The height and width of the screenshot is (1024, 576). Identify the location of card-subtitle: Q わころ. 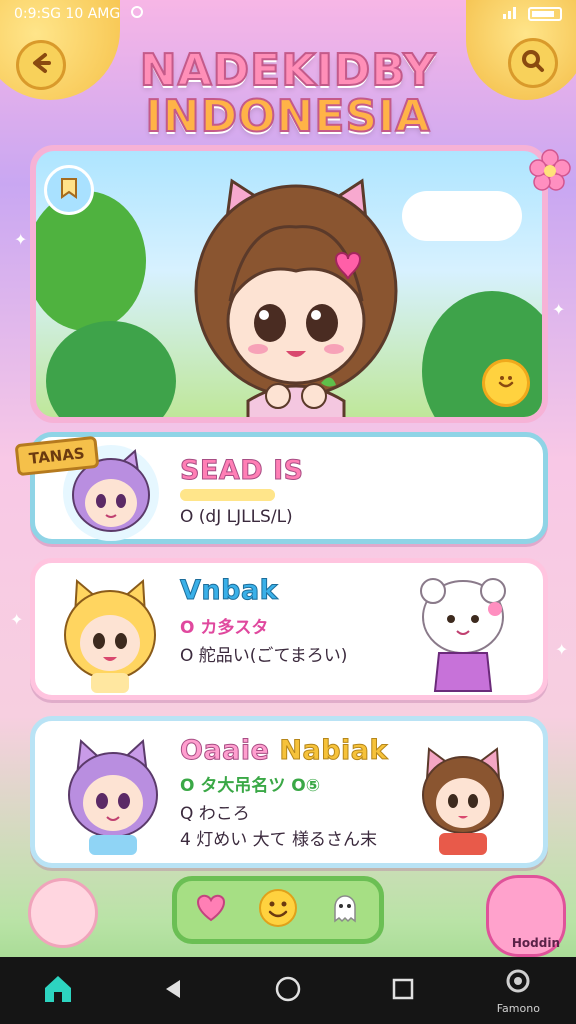
(215, 814).